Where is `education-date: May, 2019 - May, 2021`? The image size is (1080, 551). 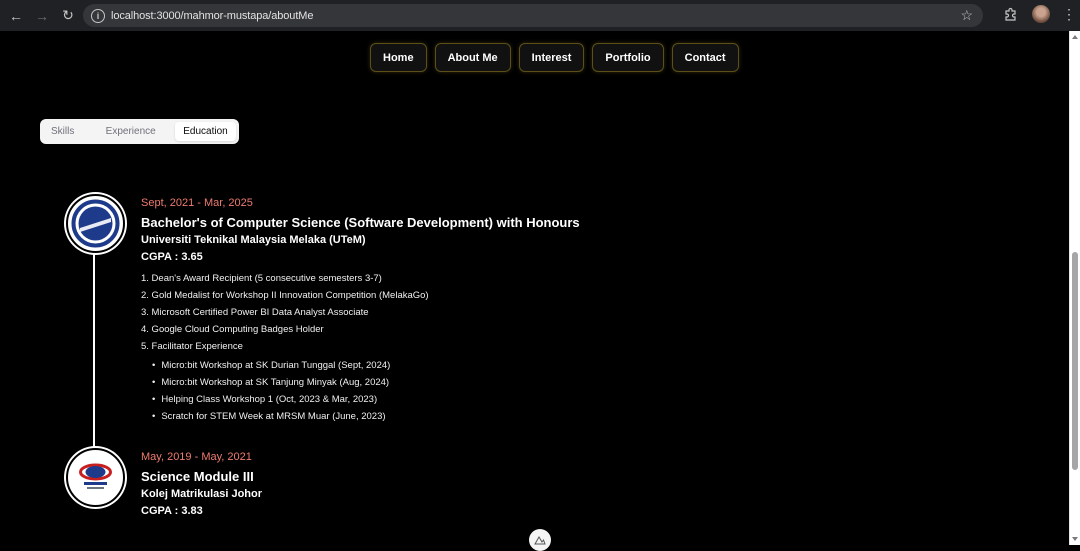
education-date: May, 2019 - May, 2021 is located at coordinates (196, 457).